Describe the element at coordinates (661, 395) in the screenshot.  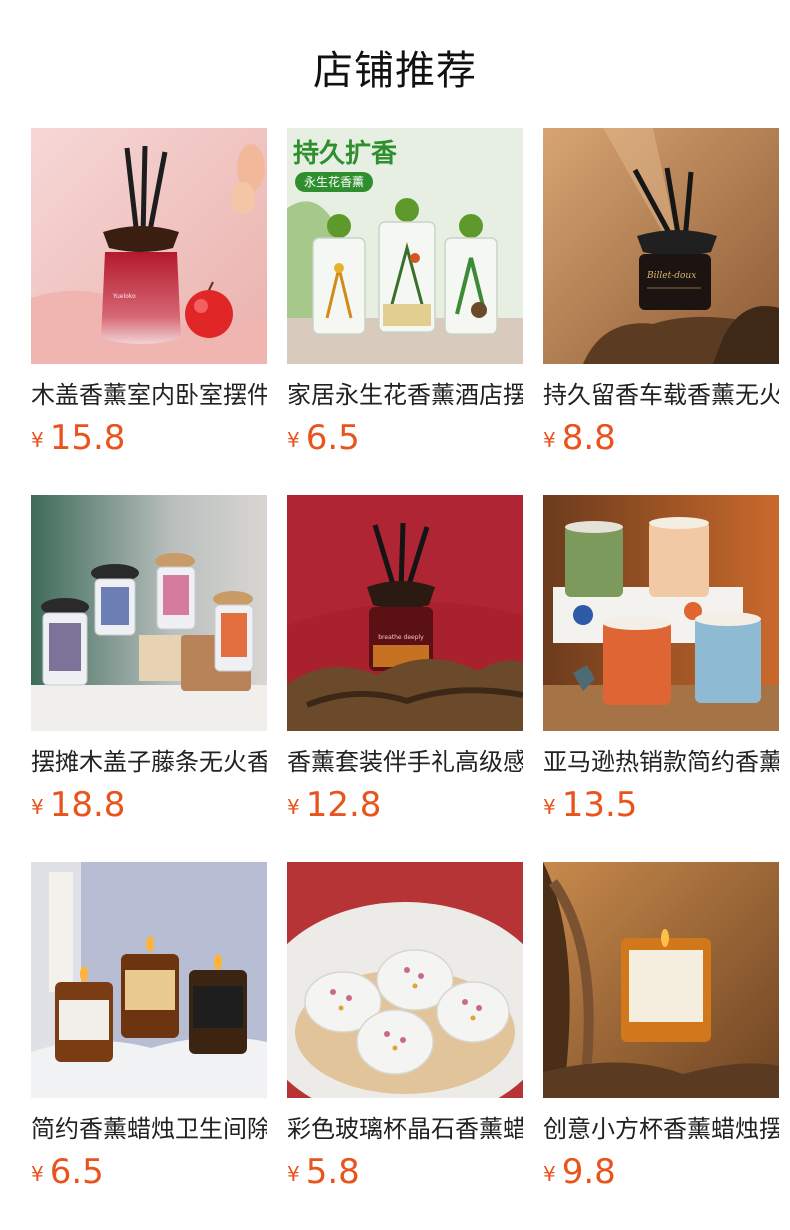
I see `product-name: 持久留香车载香薰无火` at that location.